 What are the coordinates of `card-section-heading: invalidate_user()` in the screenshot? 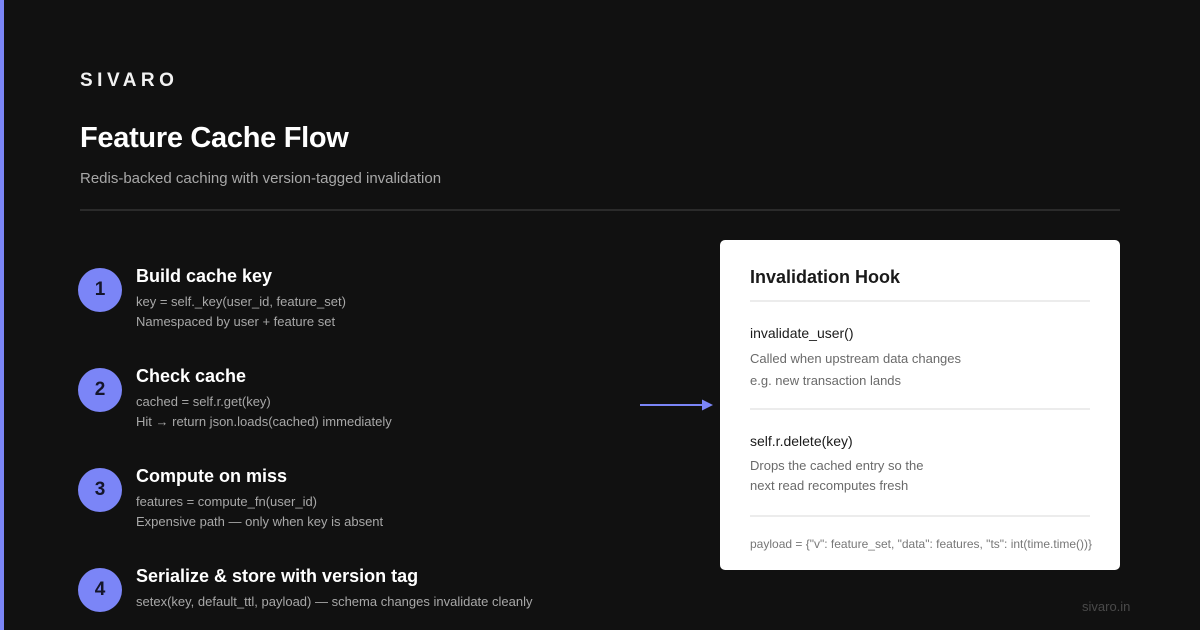 It's located at (802, 333).